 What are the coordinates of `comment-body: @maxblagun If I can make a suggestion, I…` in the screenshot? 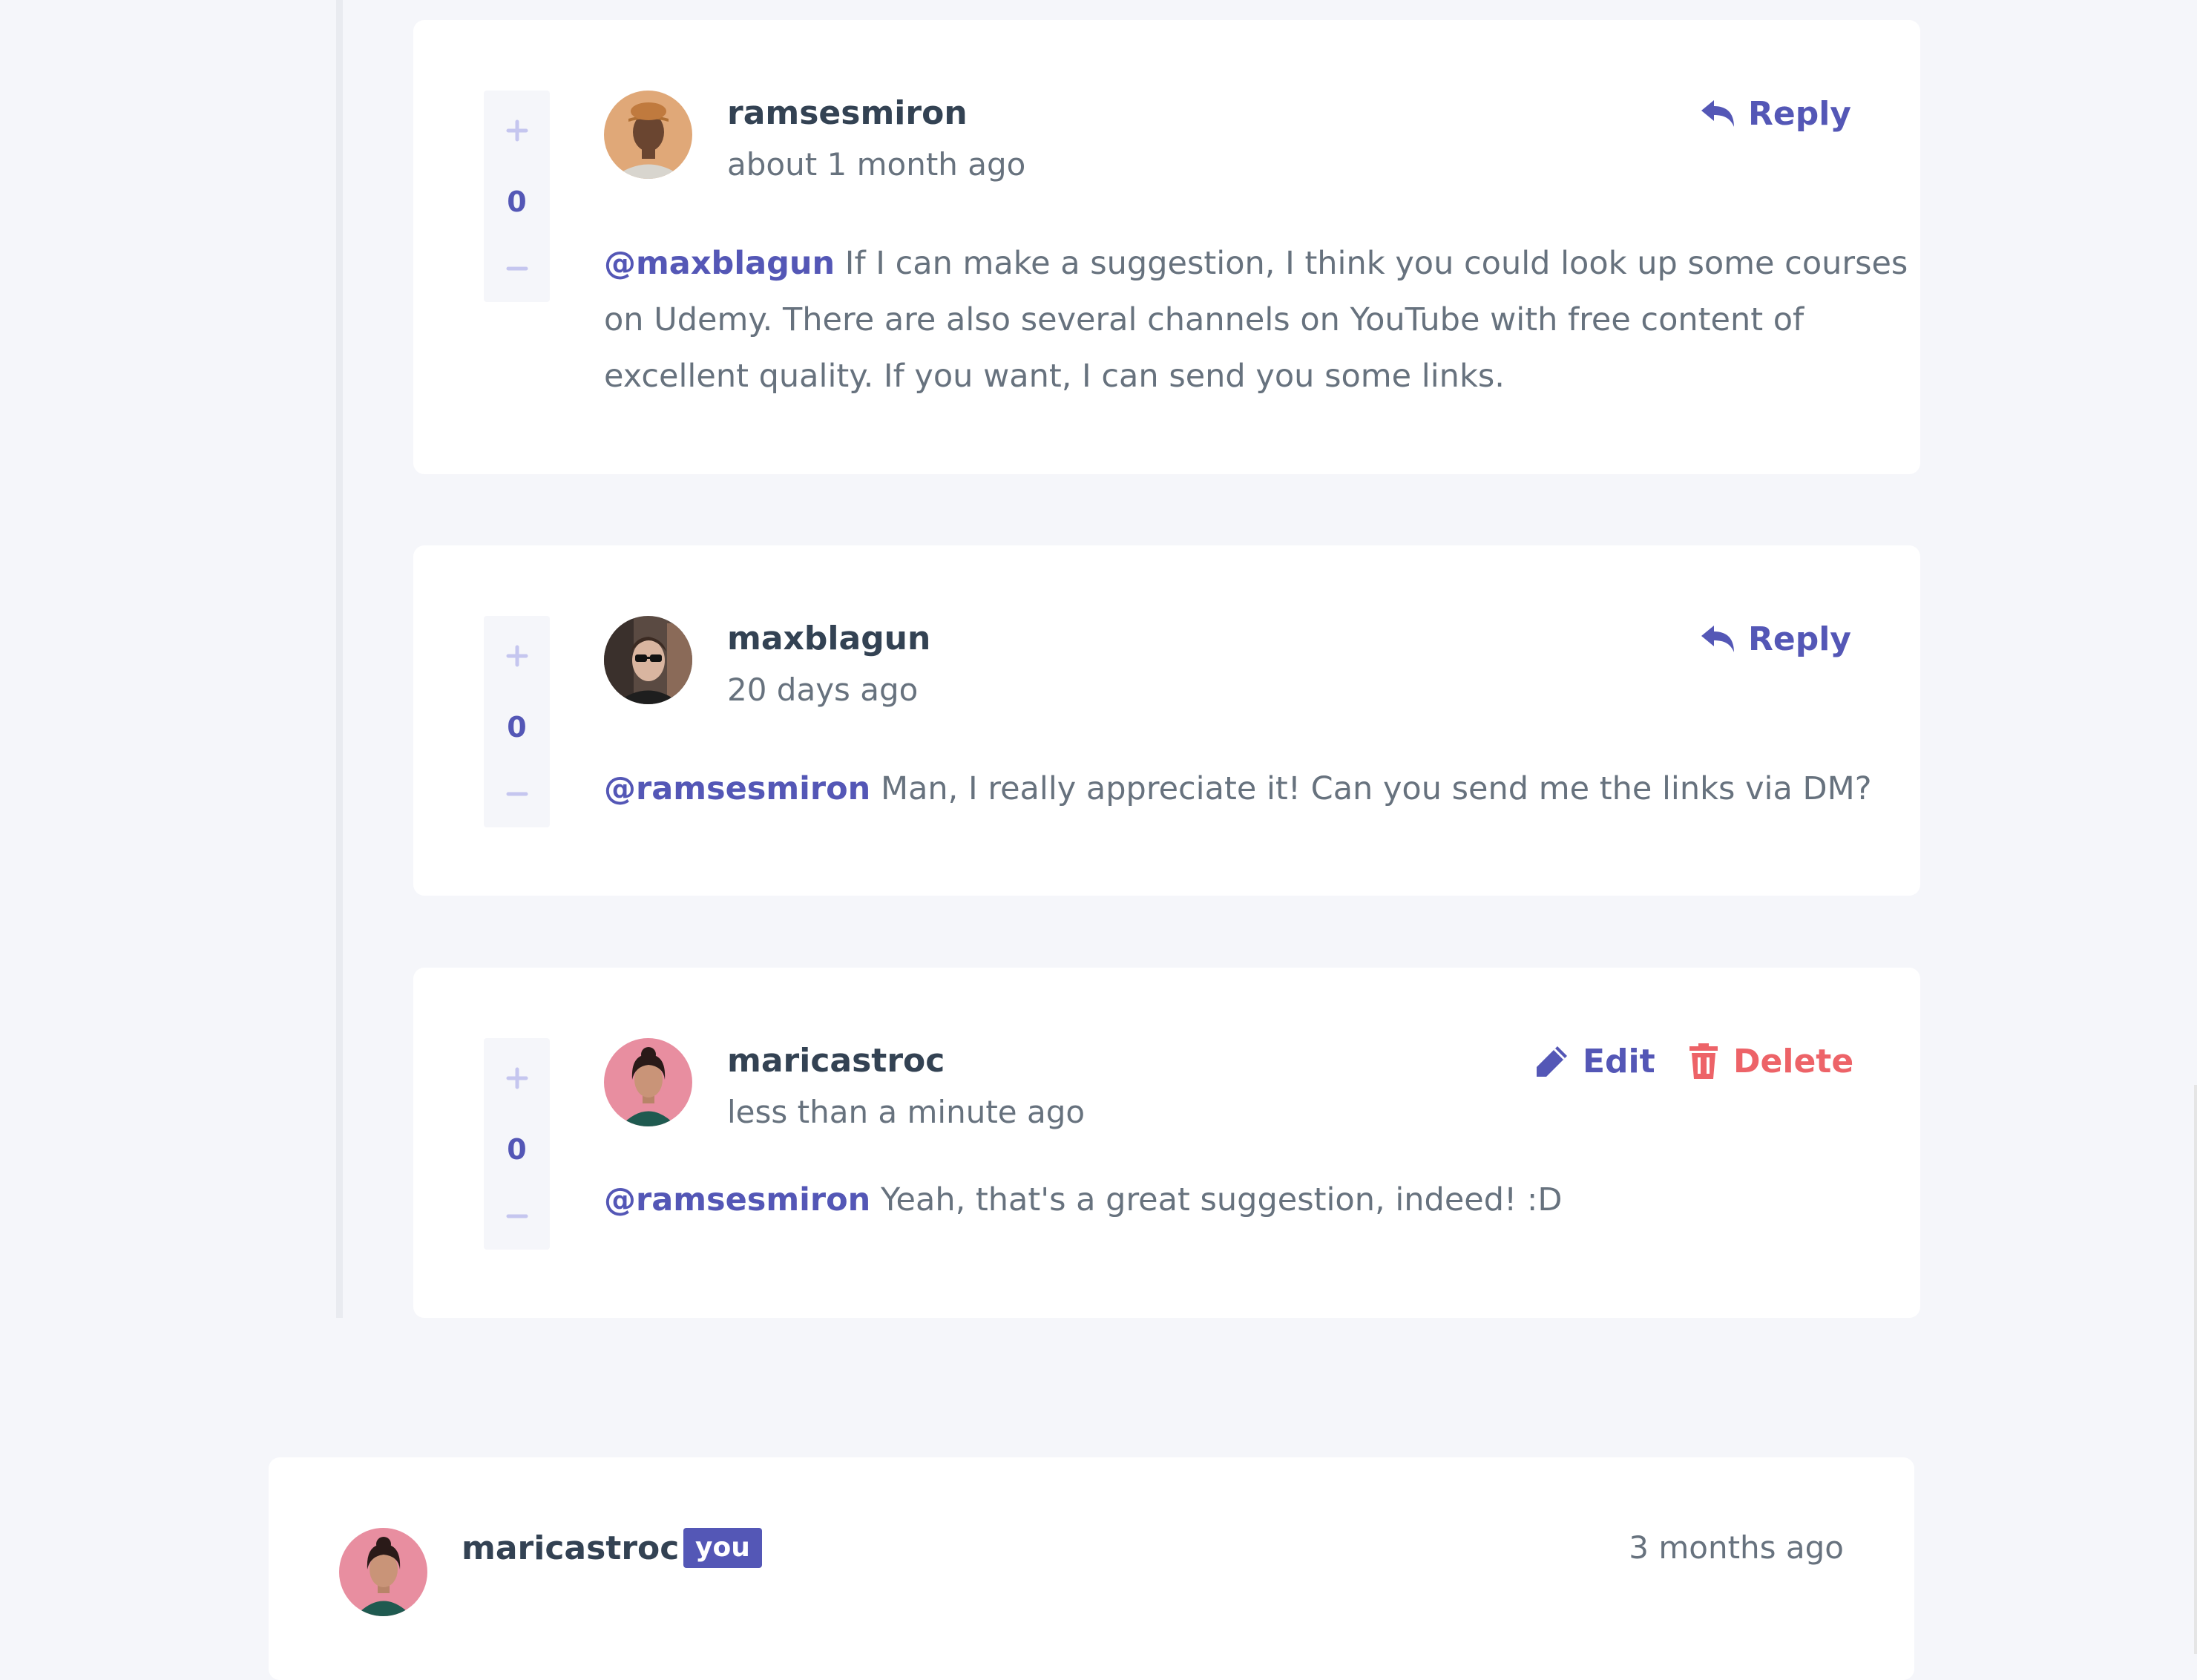 It's located at (1257, 320).